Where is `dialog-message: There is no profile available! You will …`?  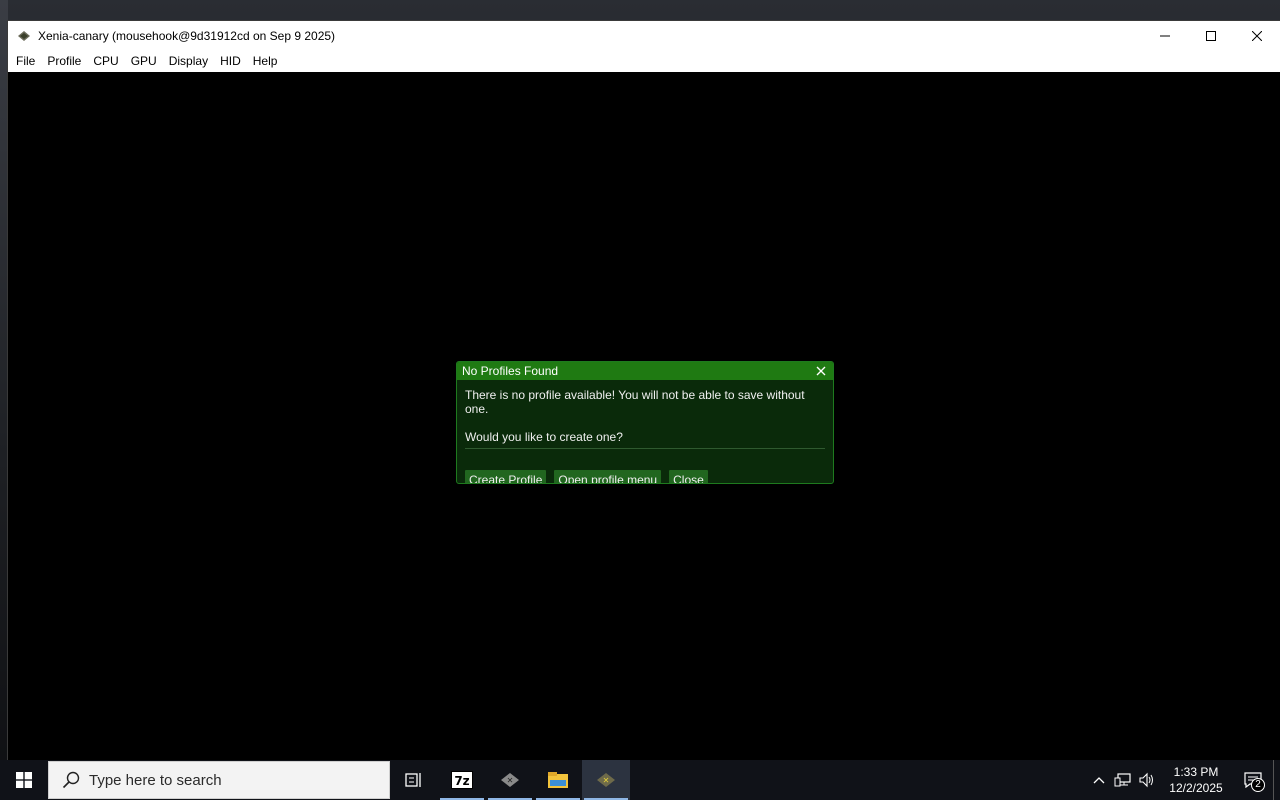 dialog-message: There is no profile available! You will … is located at coordinates (635, 402).